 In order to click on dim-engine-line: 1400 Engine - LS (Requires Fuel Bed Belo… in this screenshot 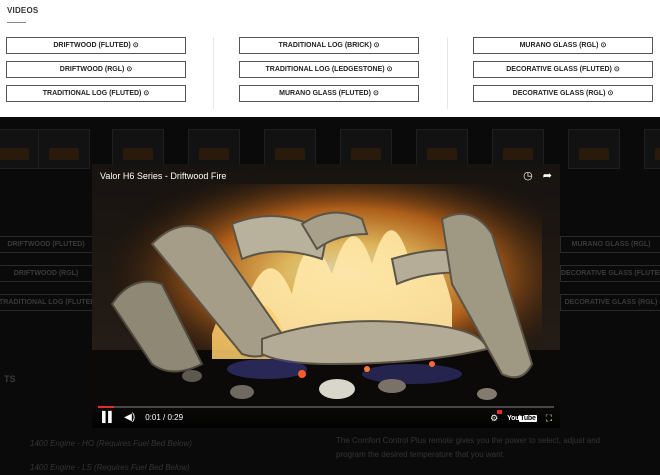, I will do `click(110, 467)`.